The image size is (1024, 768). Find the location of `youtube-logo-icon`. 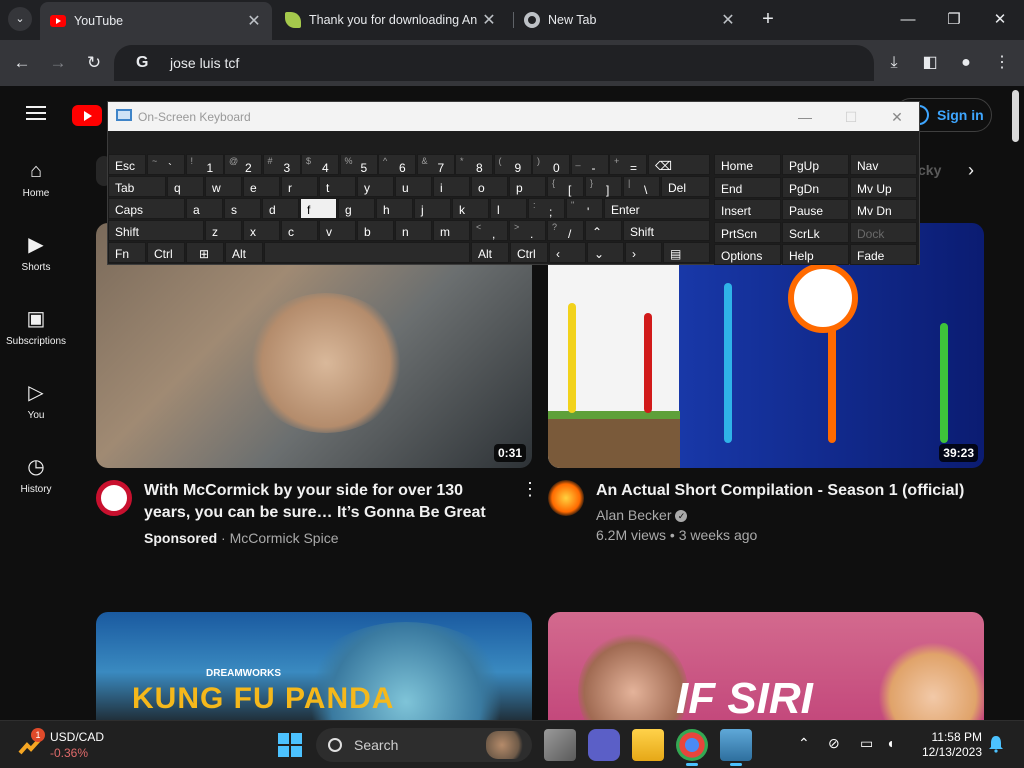

youtube-logo-icon is located at coordinates (87, 115).